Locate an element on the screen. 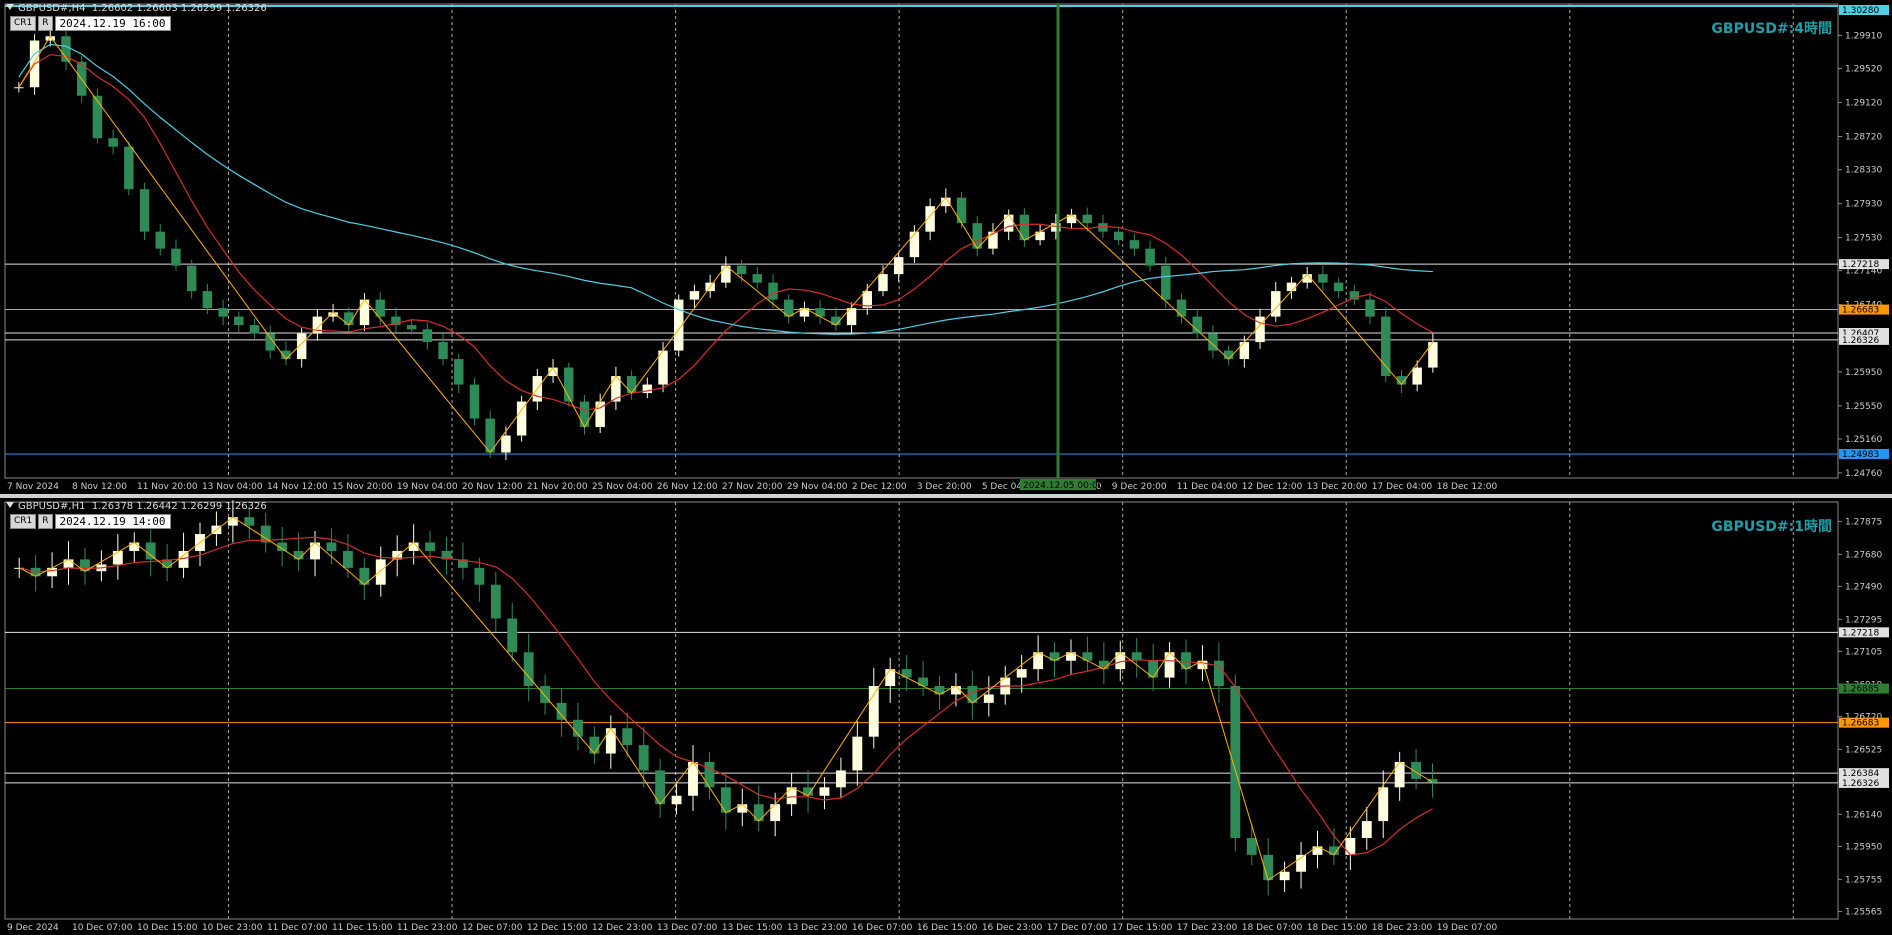 The height and width of the screenshot is (935, 1892). h4-r-button: R is located at coordinates (45, 23).